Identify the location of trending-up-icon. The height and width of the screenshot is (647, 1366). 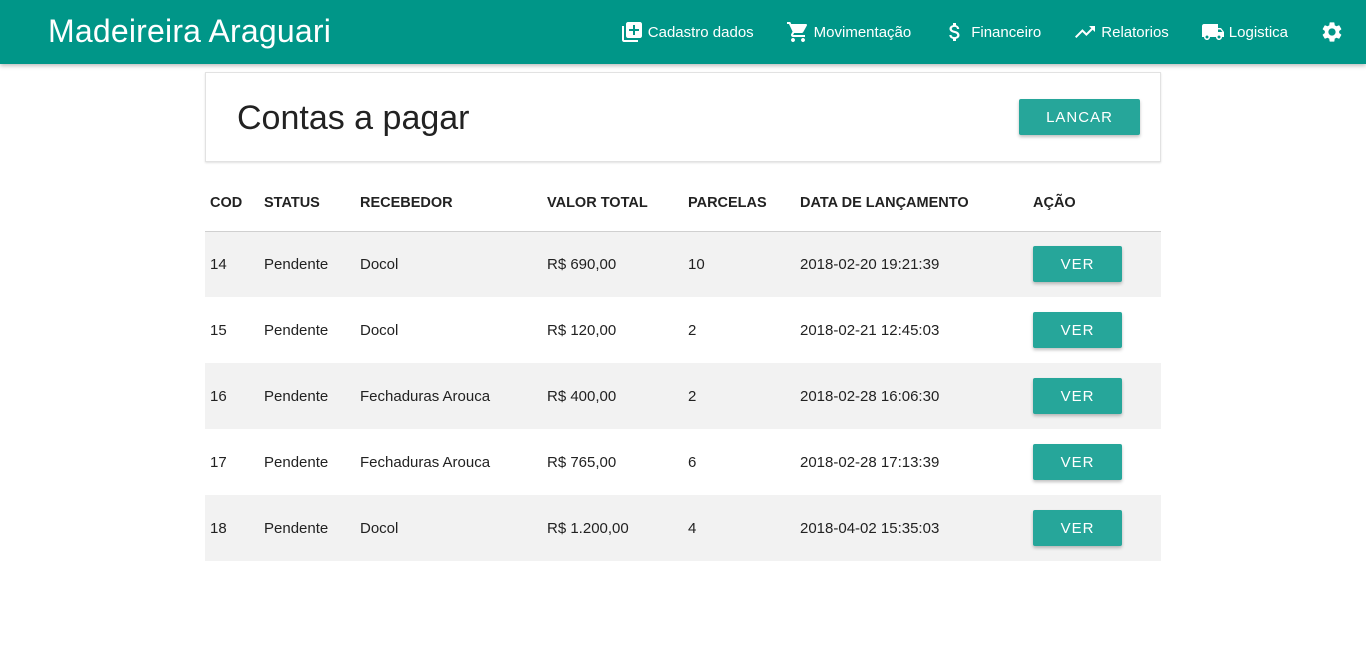
(1085, 32).